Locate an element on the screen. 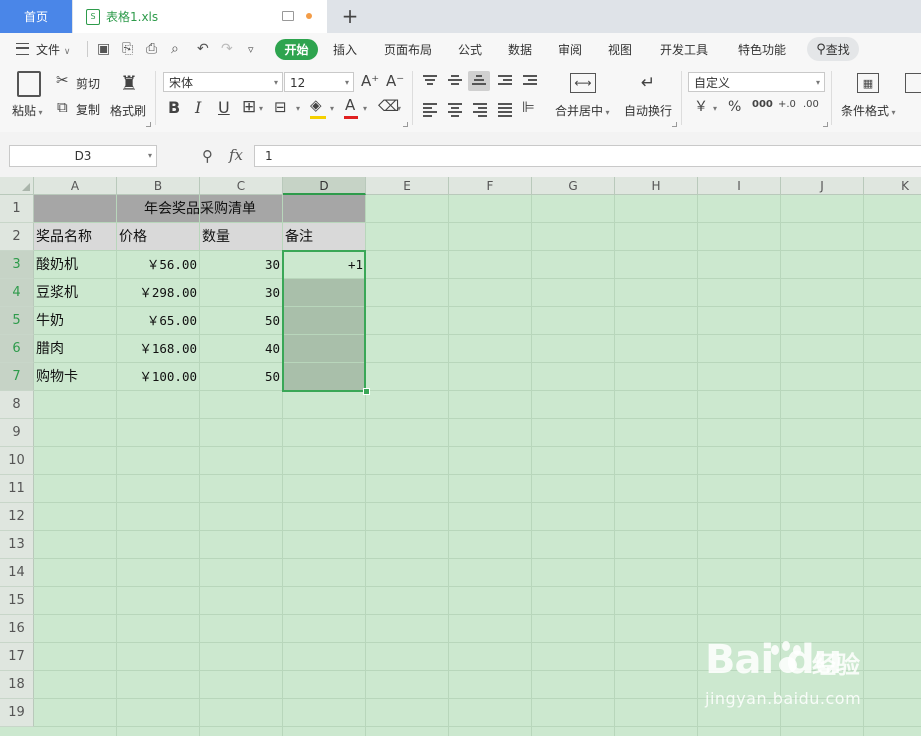  merge-center-button: 合并居中 ▾ is located at coordinates (582, 110).